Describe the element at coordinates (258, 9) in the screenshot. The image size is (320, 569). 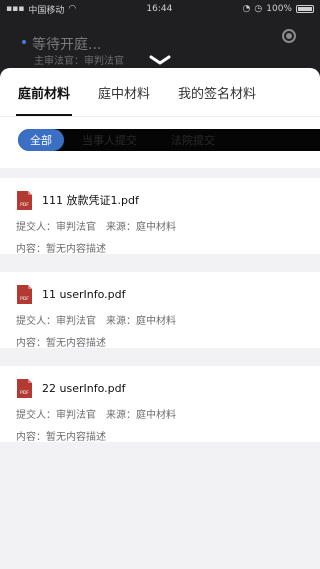
I see `alarm-icon: ◷` at that location.